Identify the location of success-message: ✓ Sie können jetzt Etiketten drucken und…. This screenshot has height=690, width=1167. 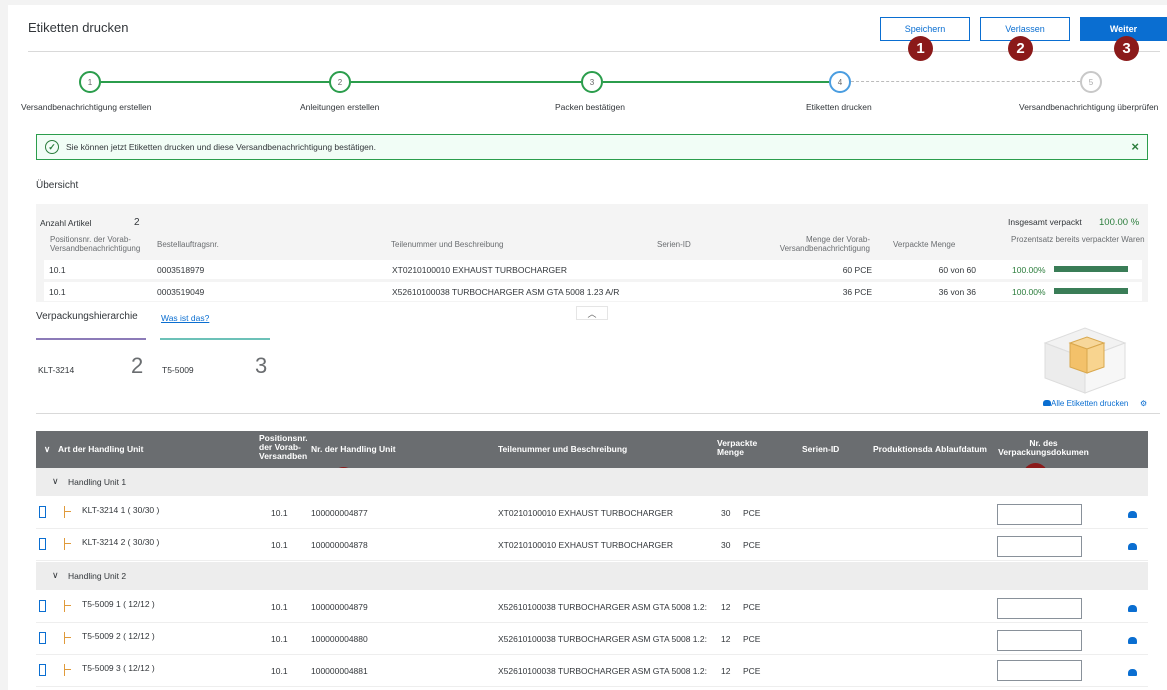
(592, 147).